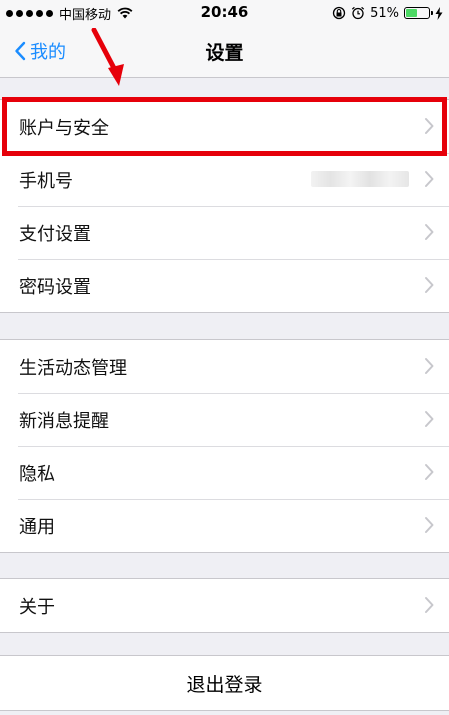 The image size is (449, 715). What do you see at coordinates (55, 287) in the screenshot?
I see `settings-row-label: 密码设置` at bounding box center [55, 287].